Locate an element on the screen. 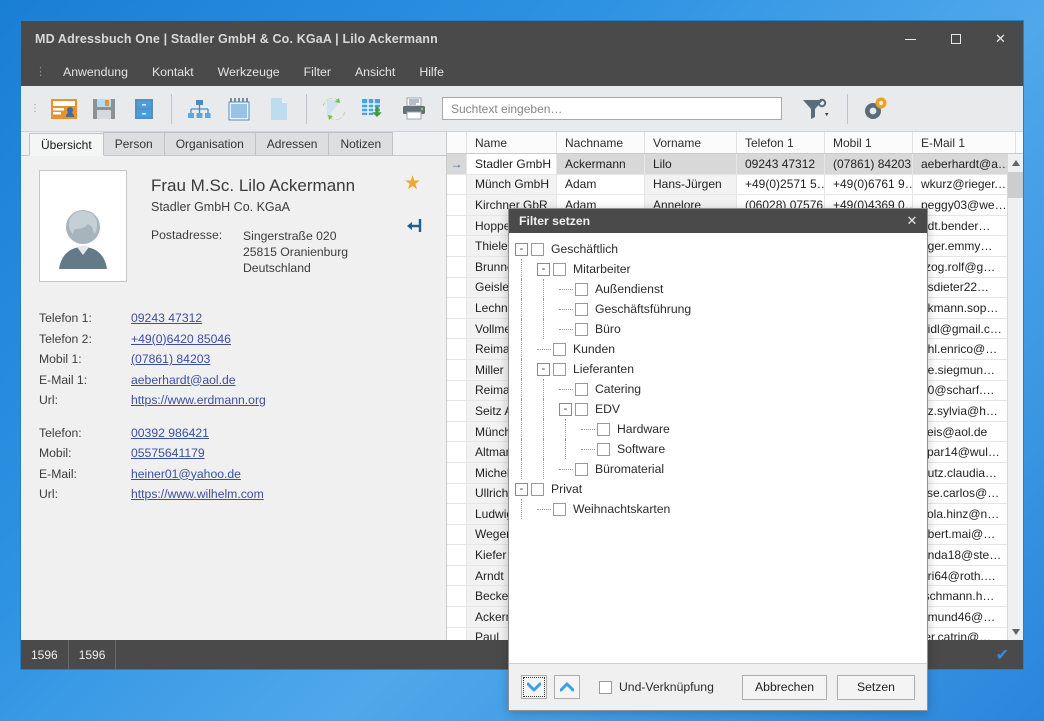  tree-node: Büro is located at coordinates (721, 329).